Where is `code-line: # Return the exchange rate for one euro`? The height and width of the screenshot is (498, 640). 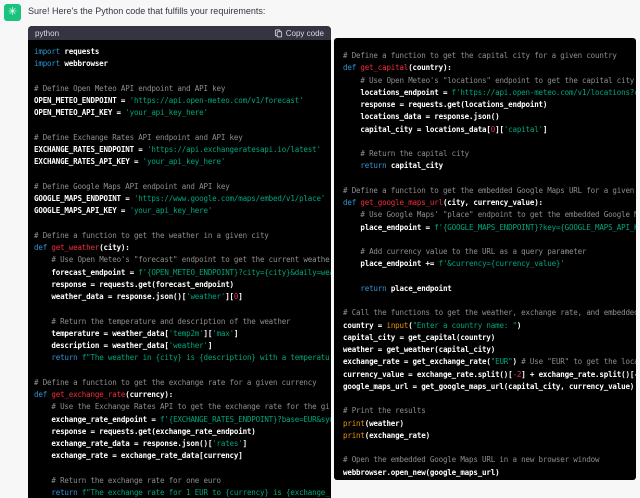
code-line: # Return the exchange rate for one euro is located at coordinates (136, 480).